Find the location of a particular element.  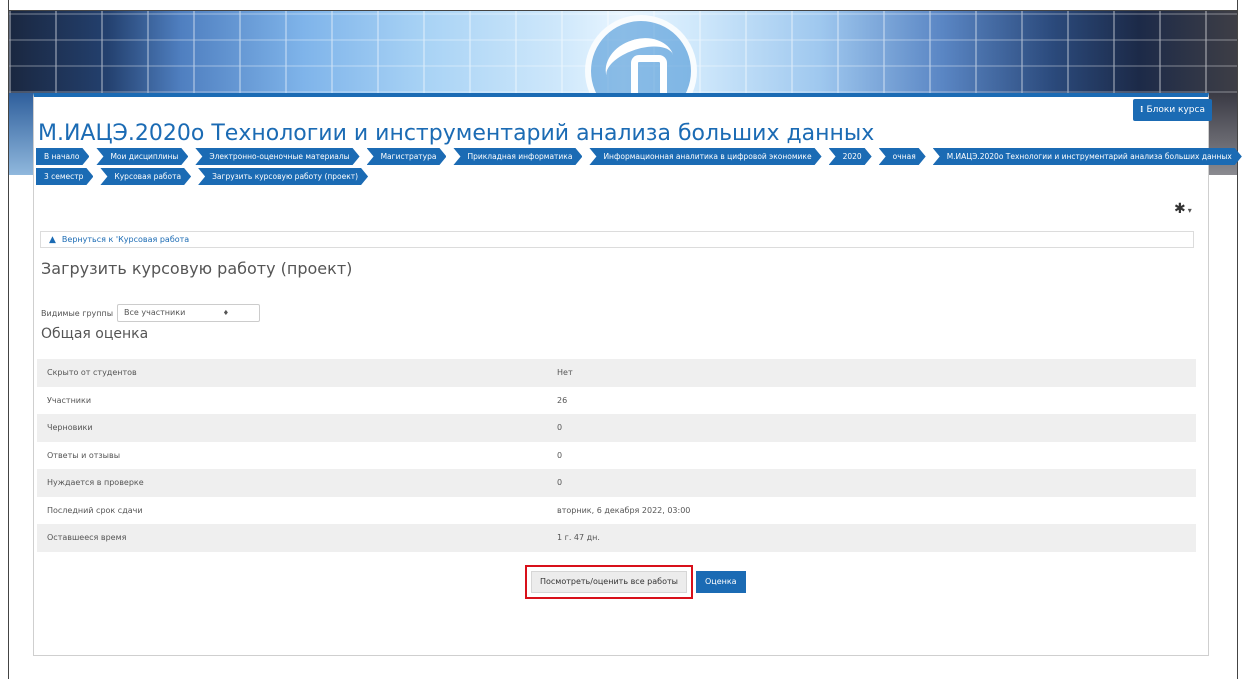

gear-icon: ✱ is located at coordinates (1180, 209).